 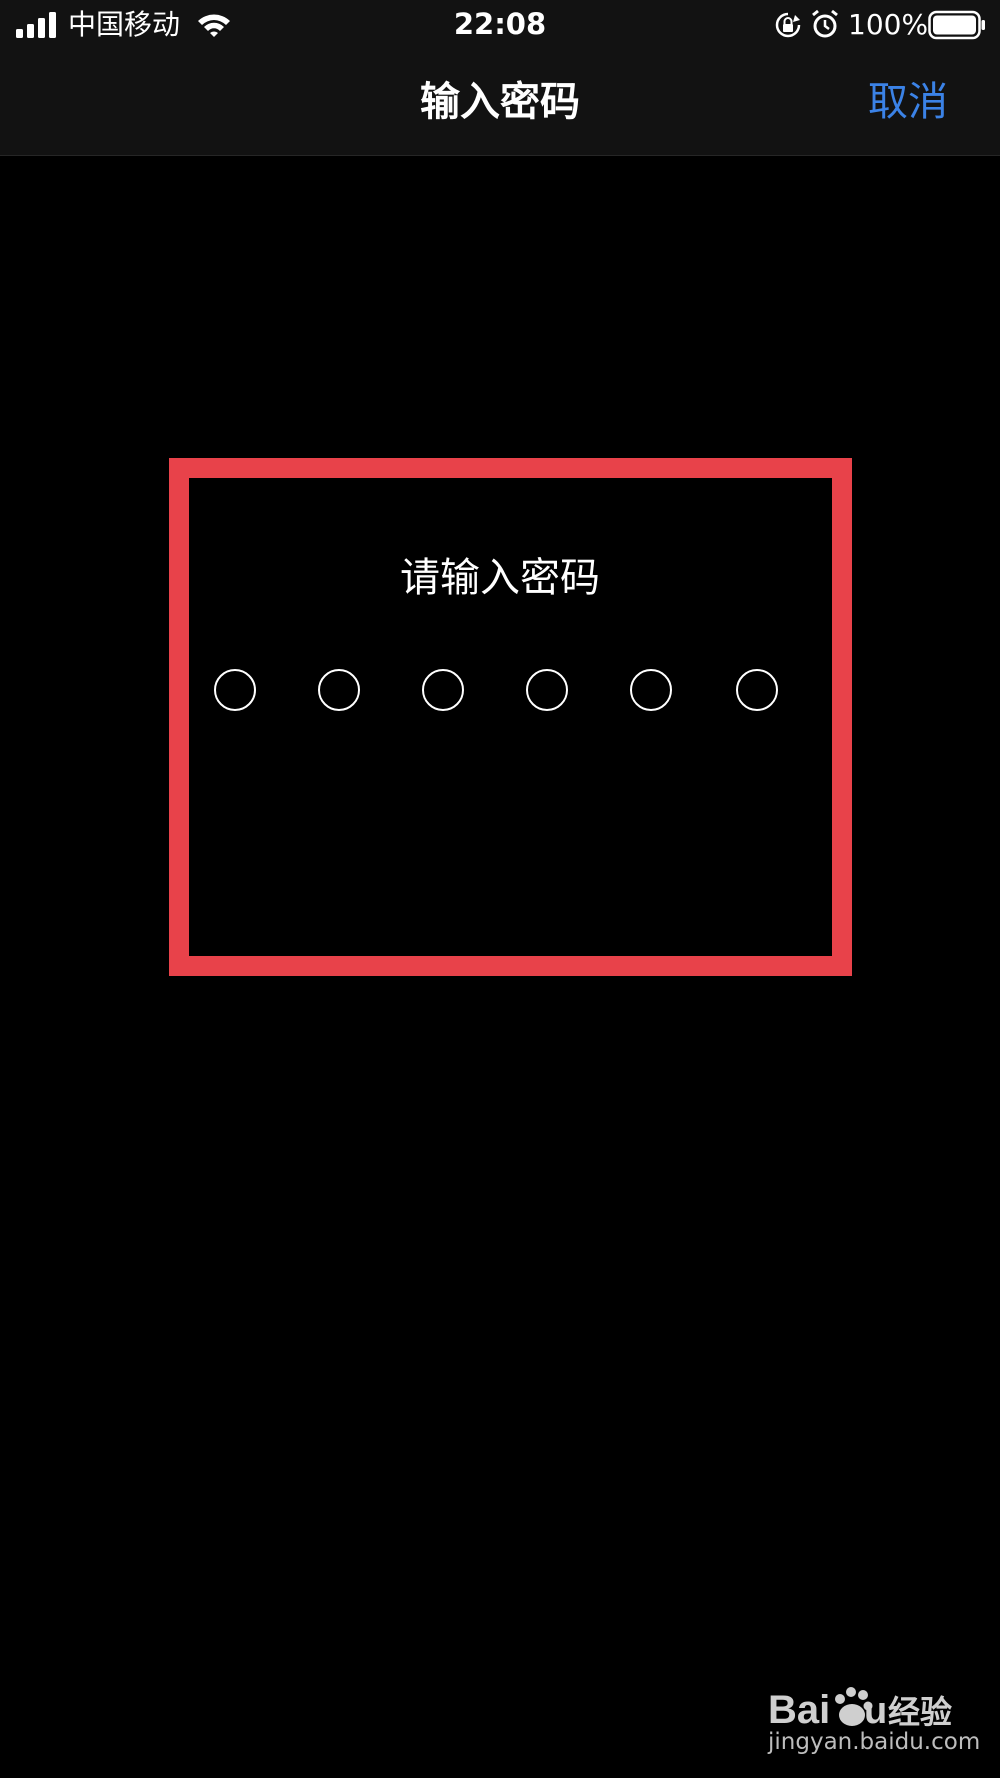 What do you see at coordinates (920, 1712) in the screenshot?
I see `svg-text: 经验` at bounding box center [920, 1712].